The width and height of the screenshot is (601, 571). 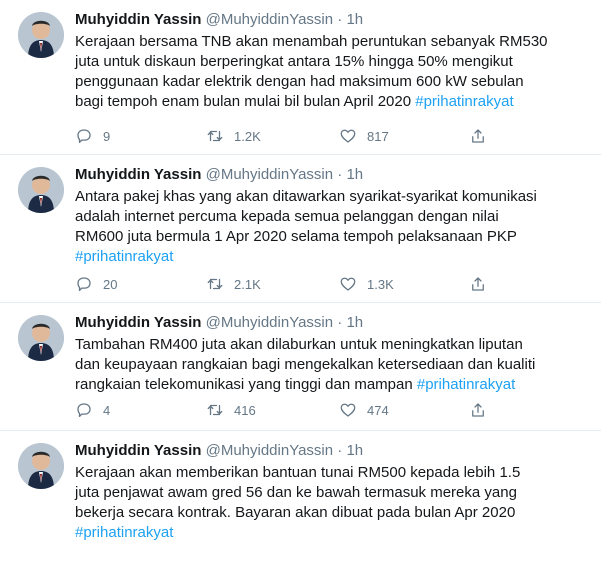 What do you see at coordinates (247, 284) in the screenshot?
I see `retweet-count: 2.1K` at bounding box center [247, 284].